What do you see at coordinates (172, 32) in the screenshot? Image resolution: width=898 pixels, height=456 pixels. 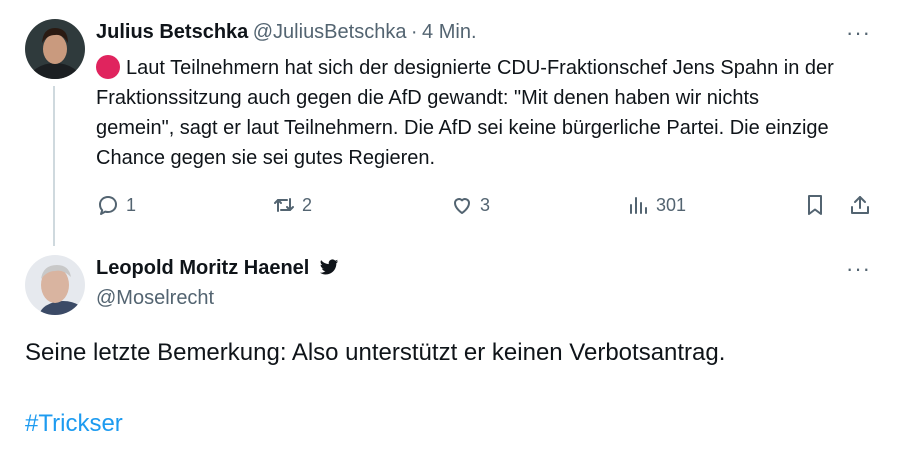 I see `author-name: Julius Betschka` at bounding box center [172, 32].